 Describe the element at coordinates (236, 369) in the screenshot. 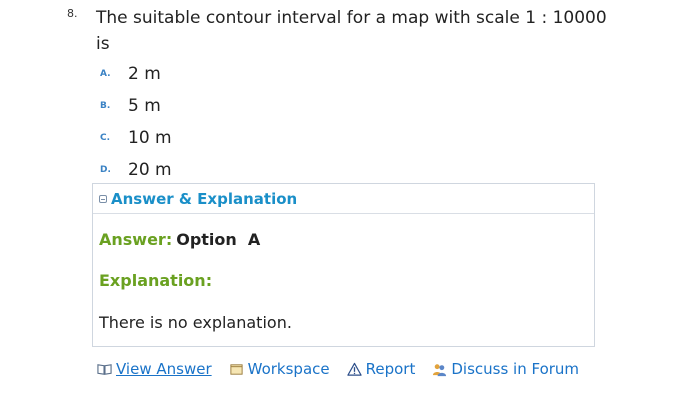

I see `notepad-icon` at that location.